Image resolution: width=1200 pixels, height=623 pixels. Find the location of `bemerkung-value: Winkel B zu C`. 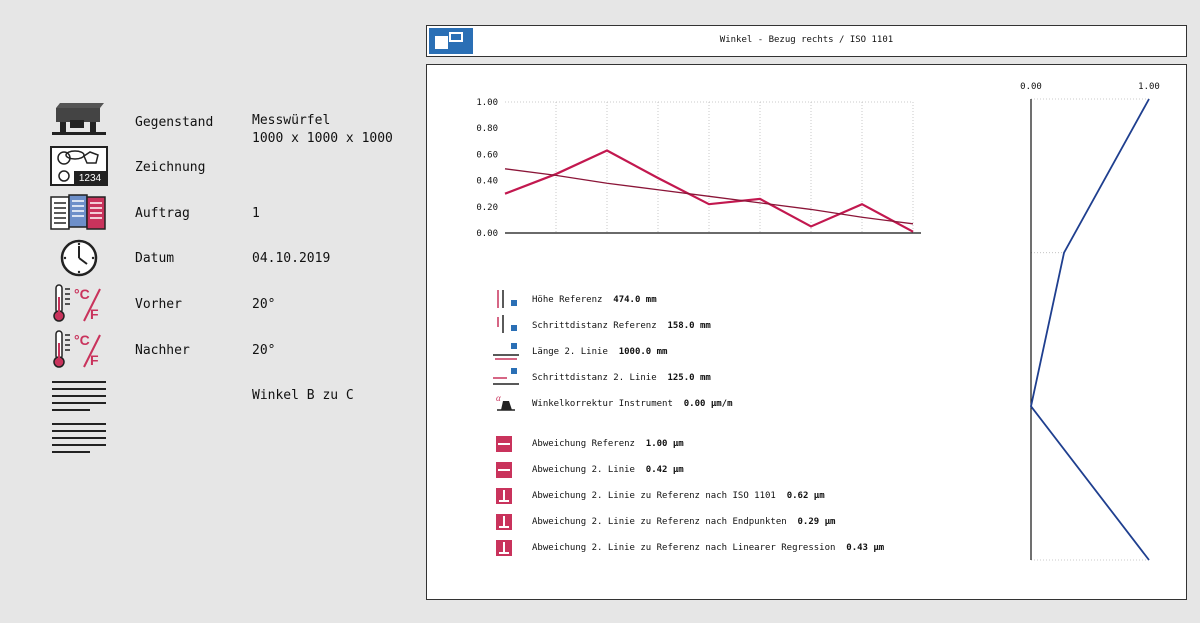

bemerkung-value: Winkel B zu C is located at coordinates (303, 395).